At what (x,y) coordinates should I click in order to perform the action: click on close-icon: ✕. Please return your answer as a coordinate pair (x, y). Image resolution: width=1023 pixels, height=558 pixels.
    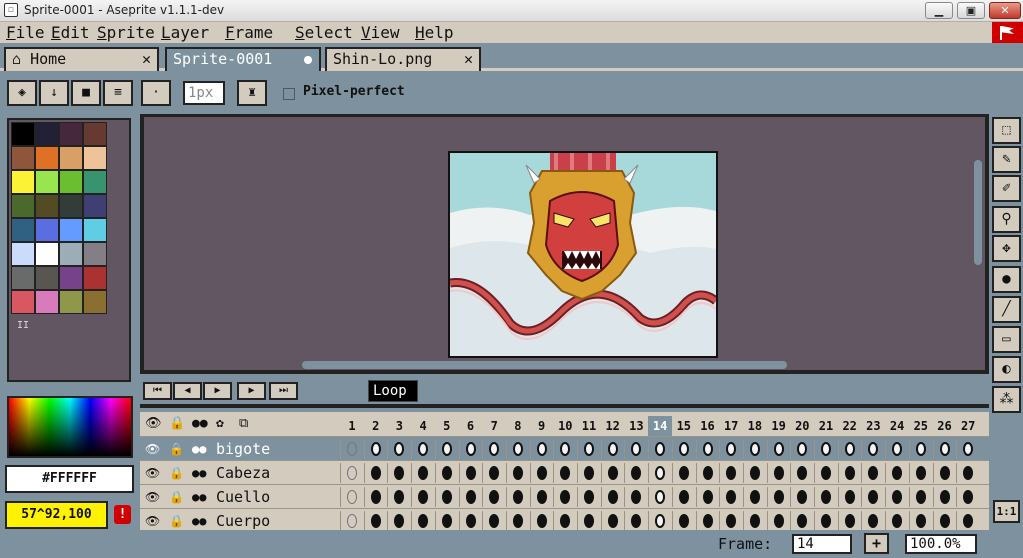
    Looking at the image, I should click on (146, 59).